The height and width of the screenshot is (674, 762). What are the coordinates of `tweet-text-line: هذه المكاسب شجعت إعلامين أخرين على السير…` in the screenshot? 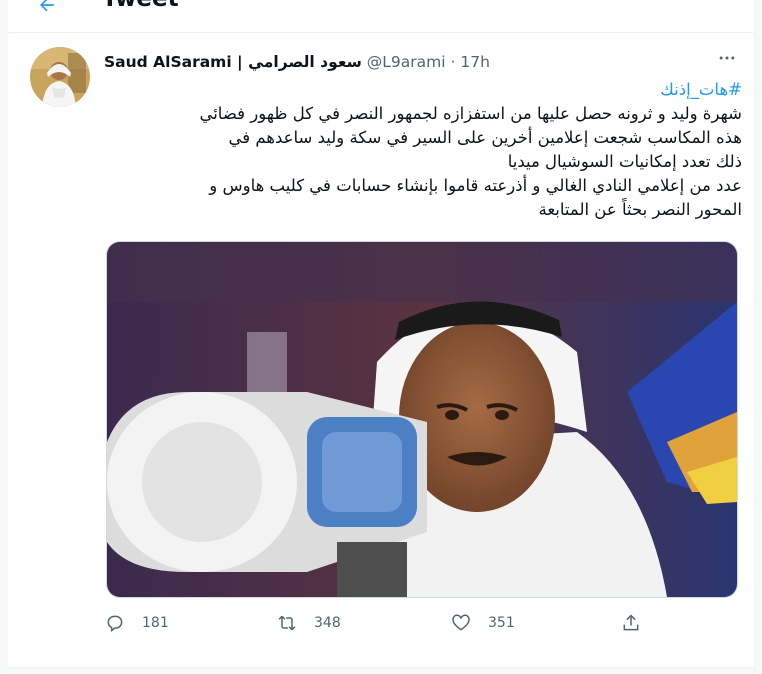 It's located at (485, 137).